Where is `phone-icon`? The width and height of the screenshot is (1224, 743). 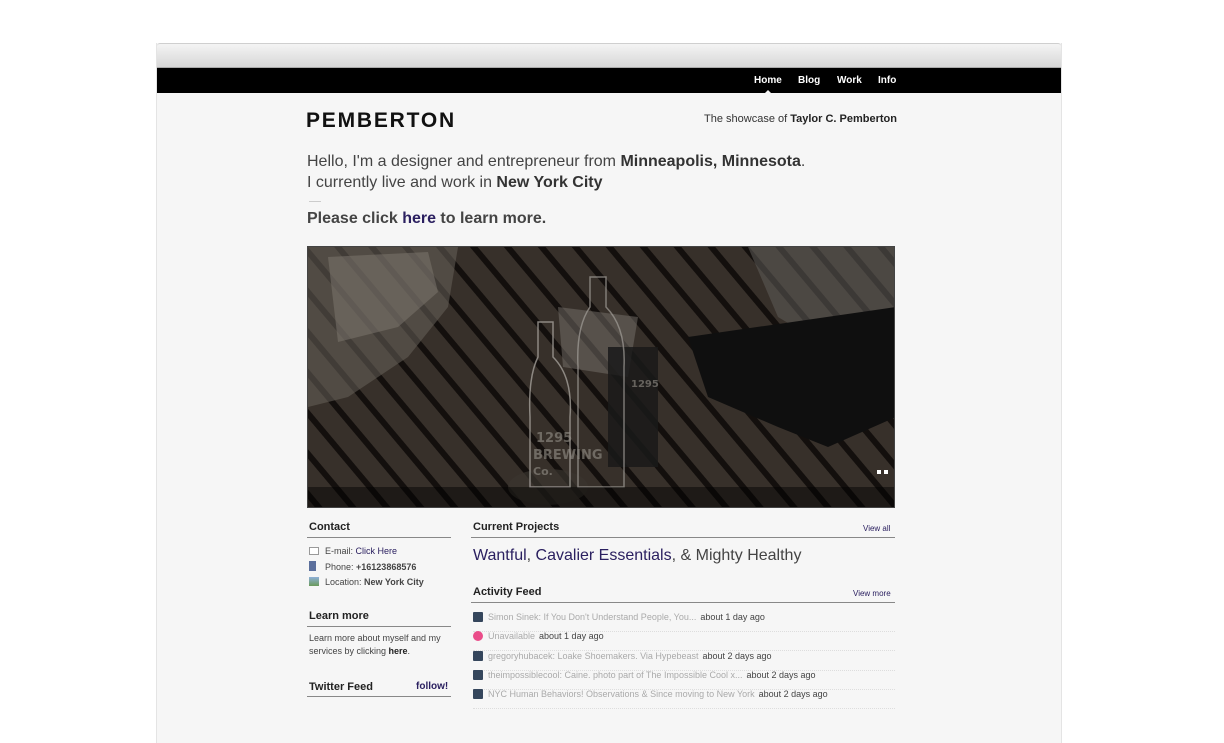 phone-icon is located at coordinates (312, 566).